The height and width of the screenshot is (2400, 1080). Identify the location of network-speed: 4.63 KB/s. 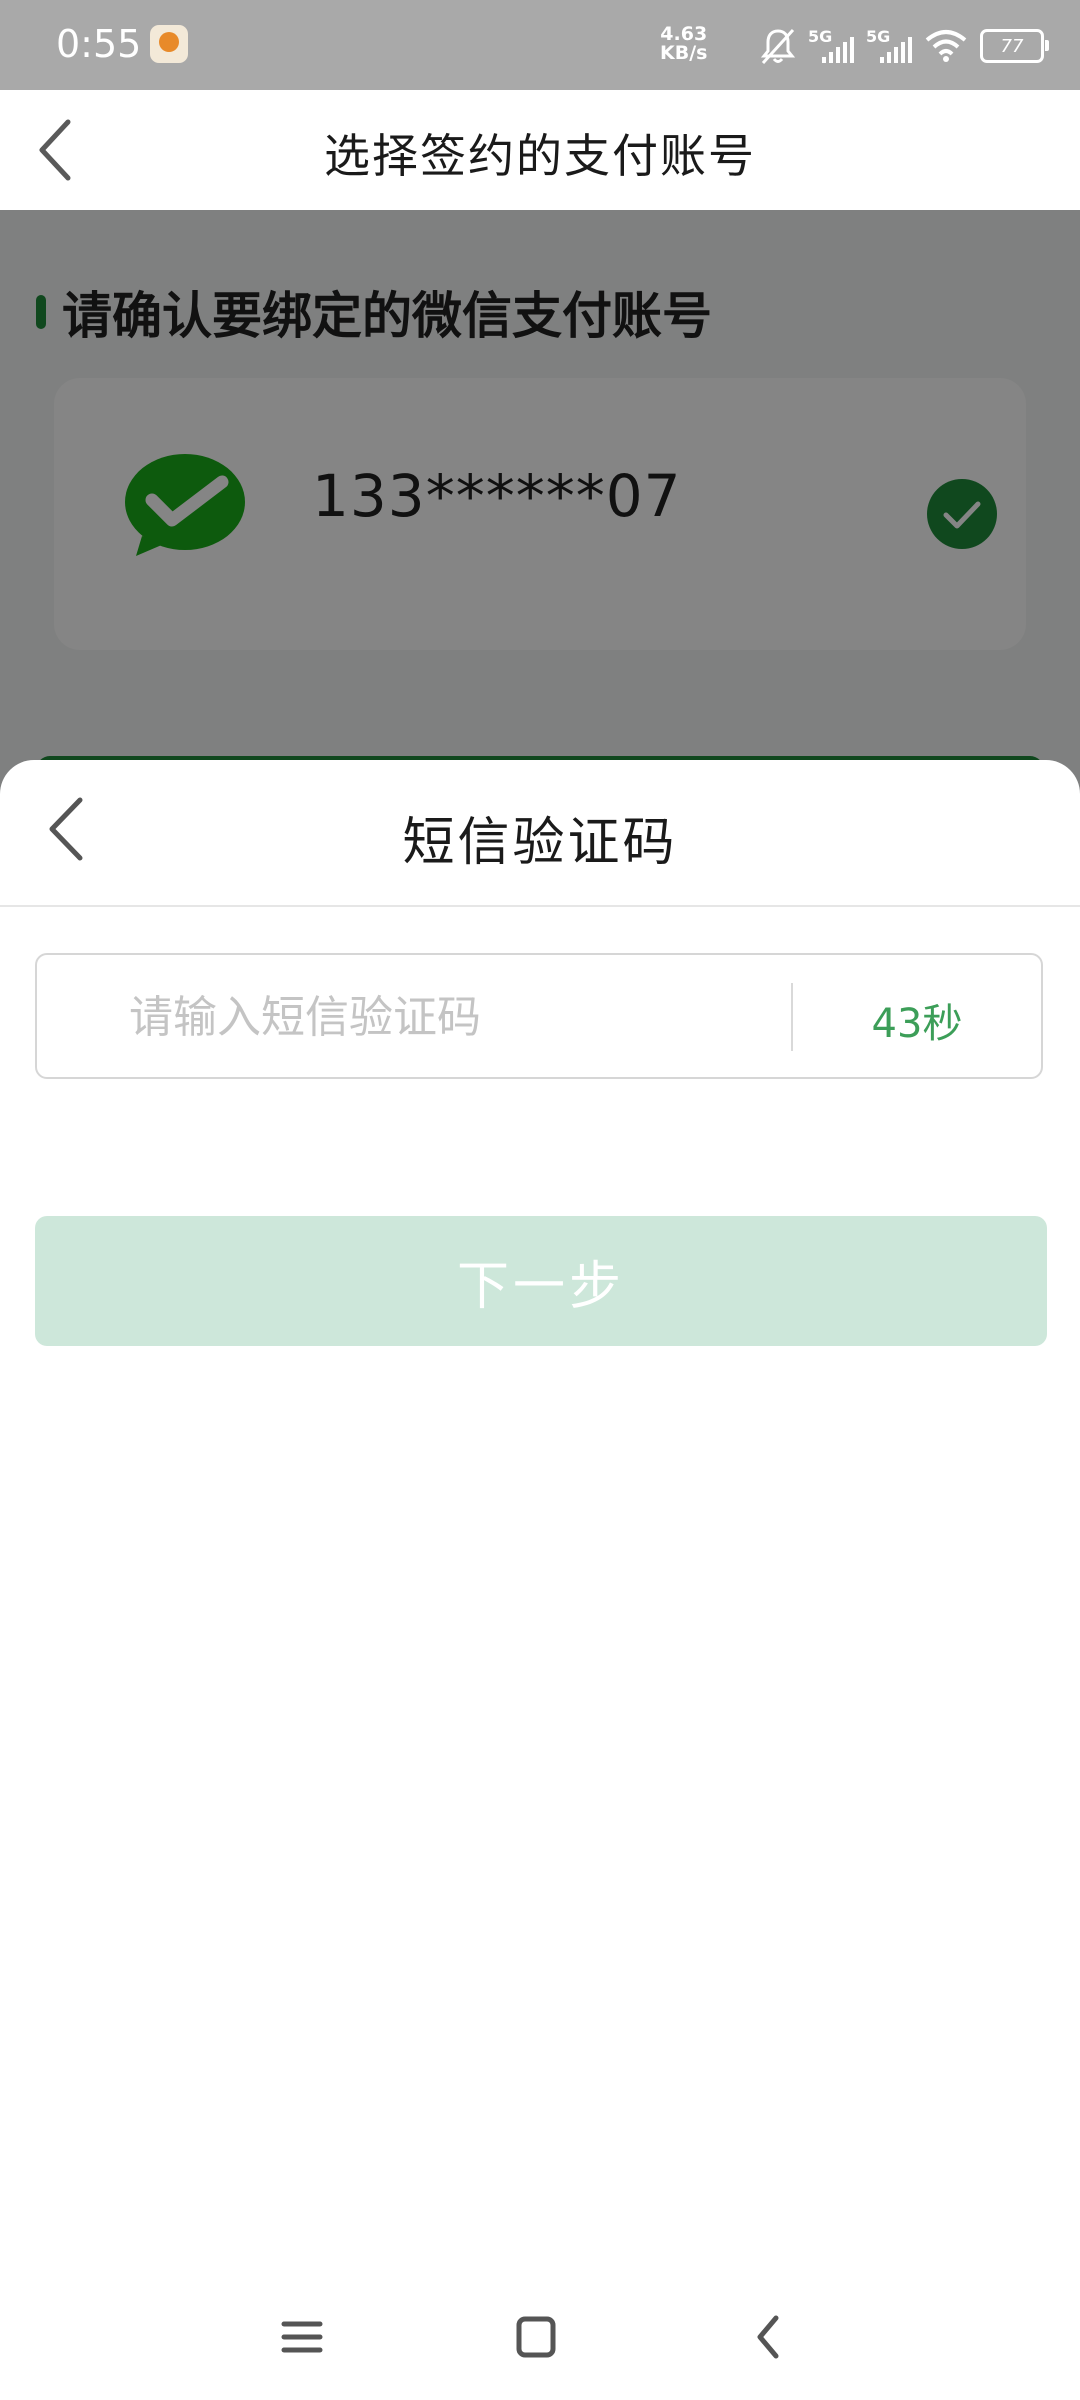
(683, 44).